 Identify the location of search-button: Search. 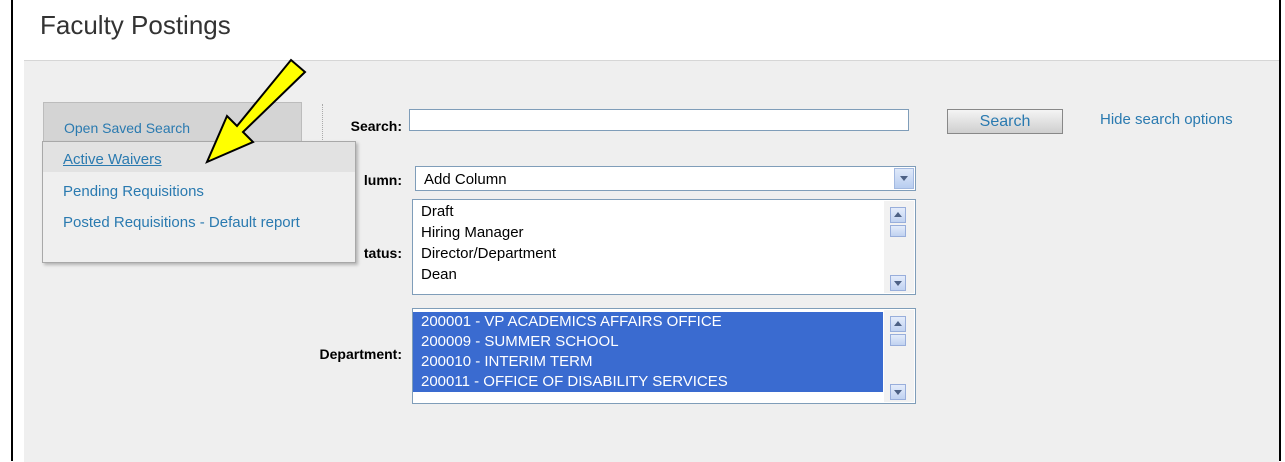
(1005, 121).